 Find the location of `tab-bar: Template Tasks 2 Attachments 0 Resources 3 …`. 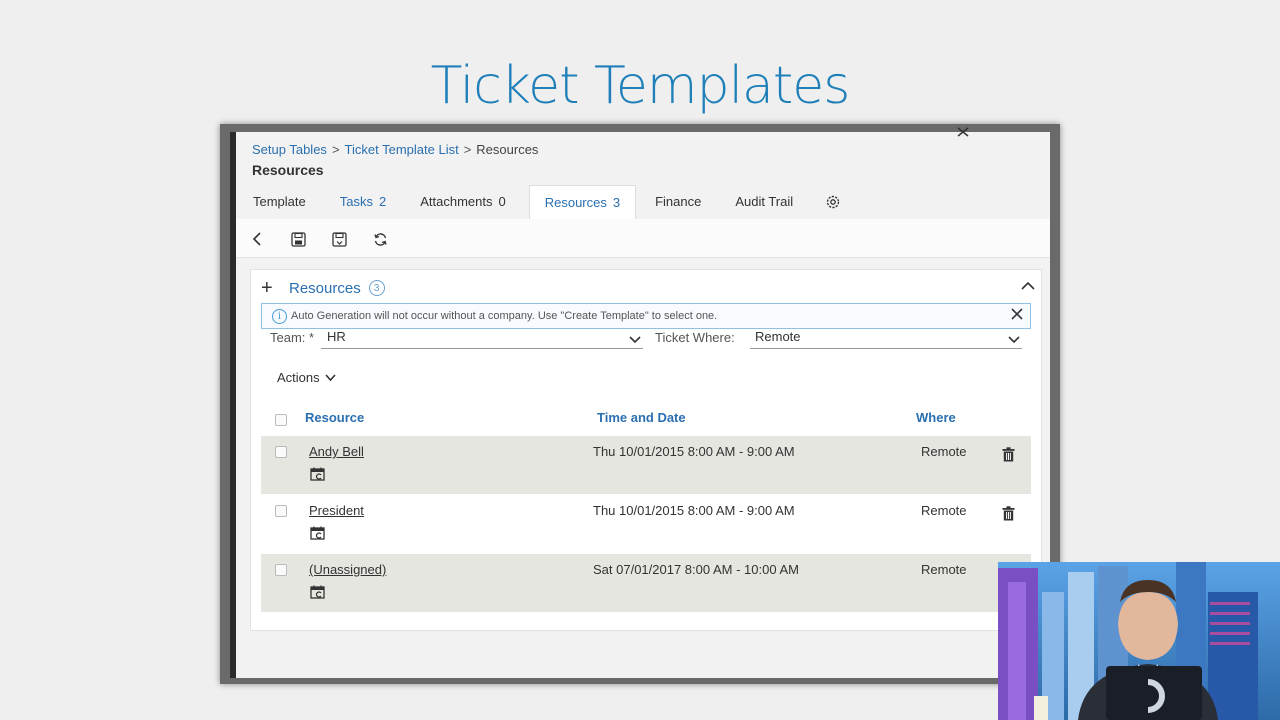

tab-bar: Template Tasks 2 Attachments 0 Resources 3 … is located at coordinates (546, 202).